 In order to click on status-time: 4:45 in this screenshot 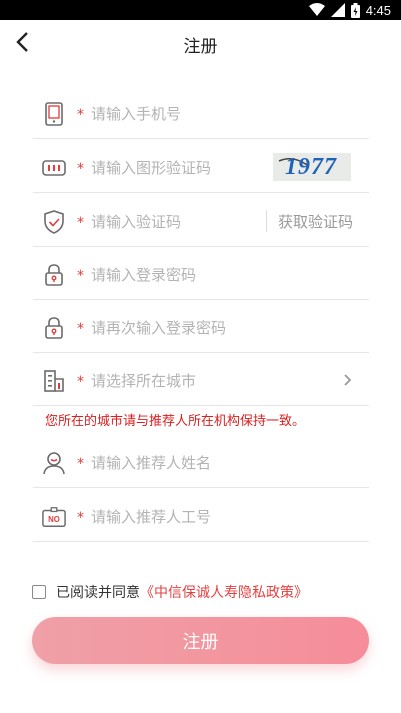, I will do `click(378, 10)`.